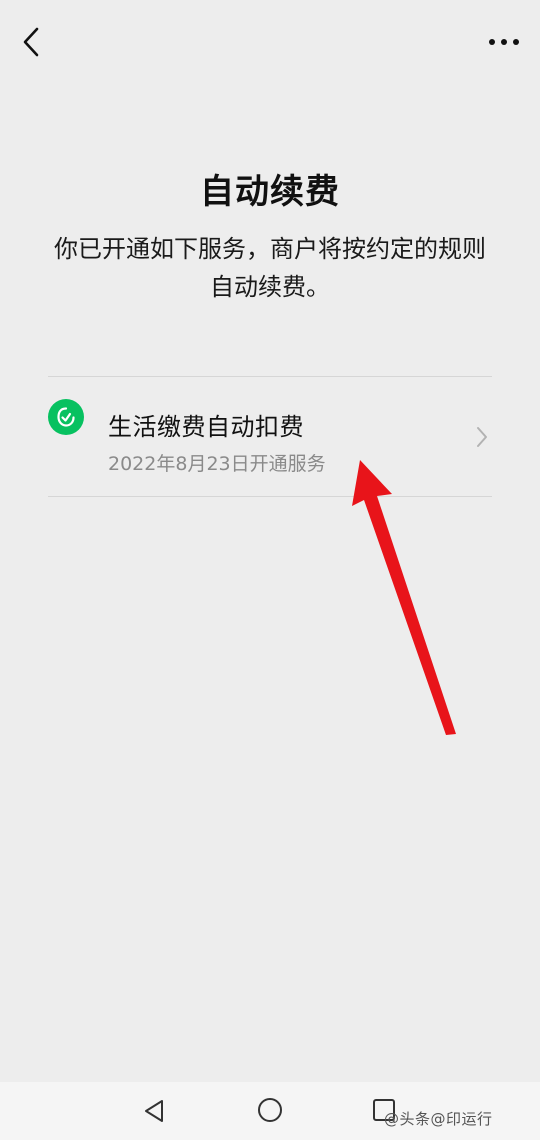 The width and height of the screenshot is (540, 1140). I want to click on more-options-button, so click(504, 42).